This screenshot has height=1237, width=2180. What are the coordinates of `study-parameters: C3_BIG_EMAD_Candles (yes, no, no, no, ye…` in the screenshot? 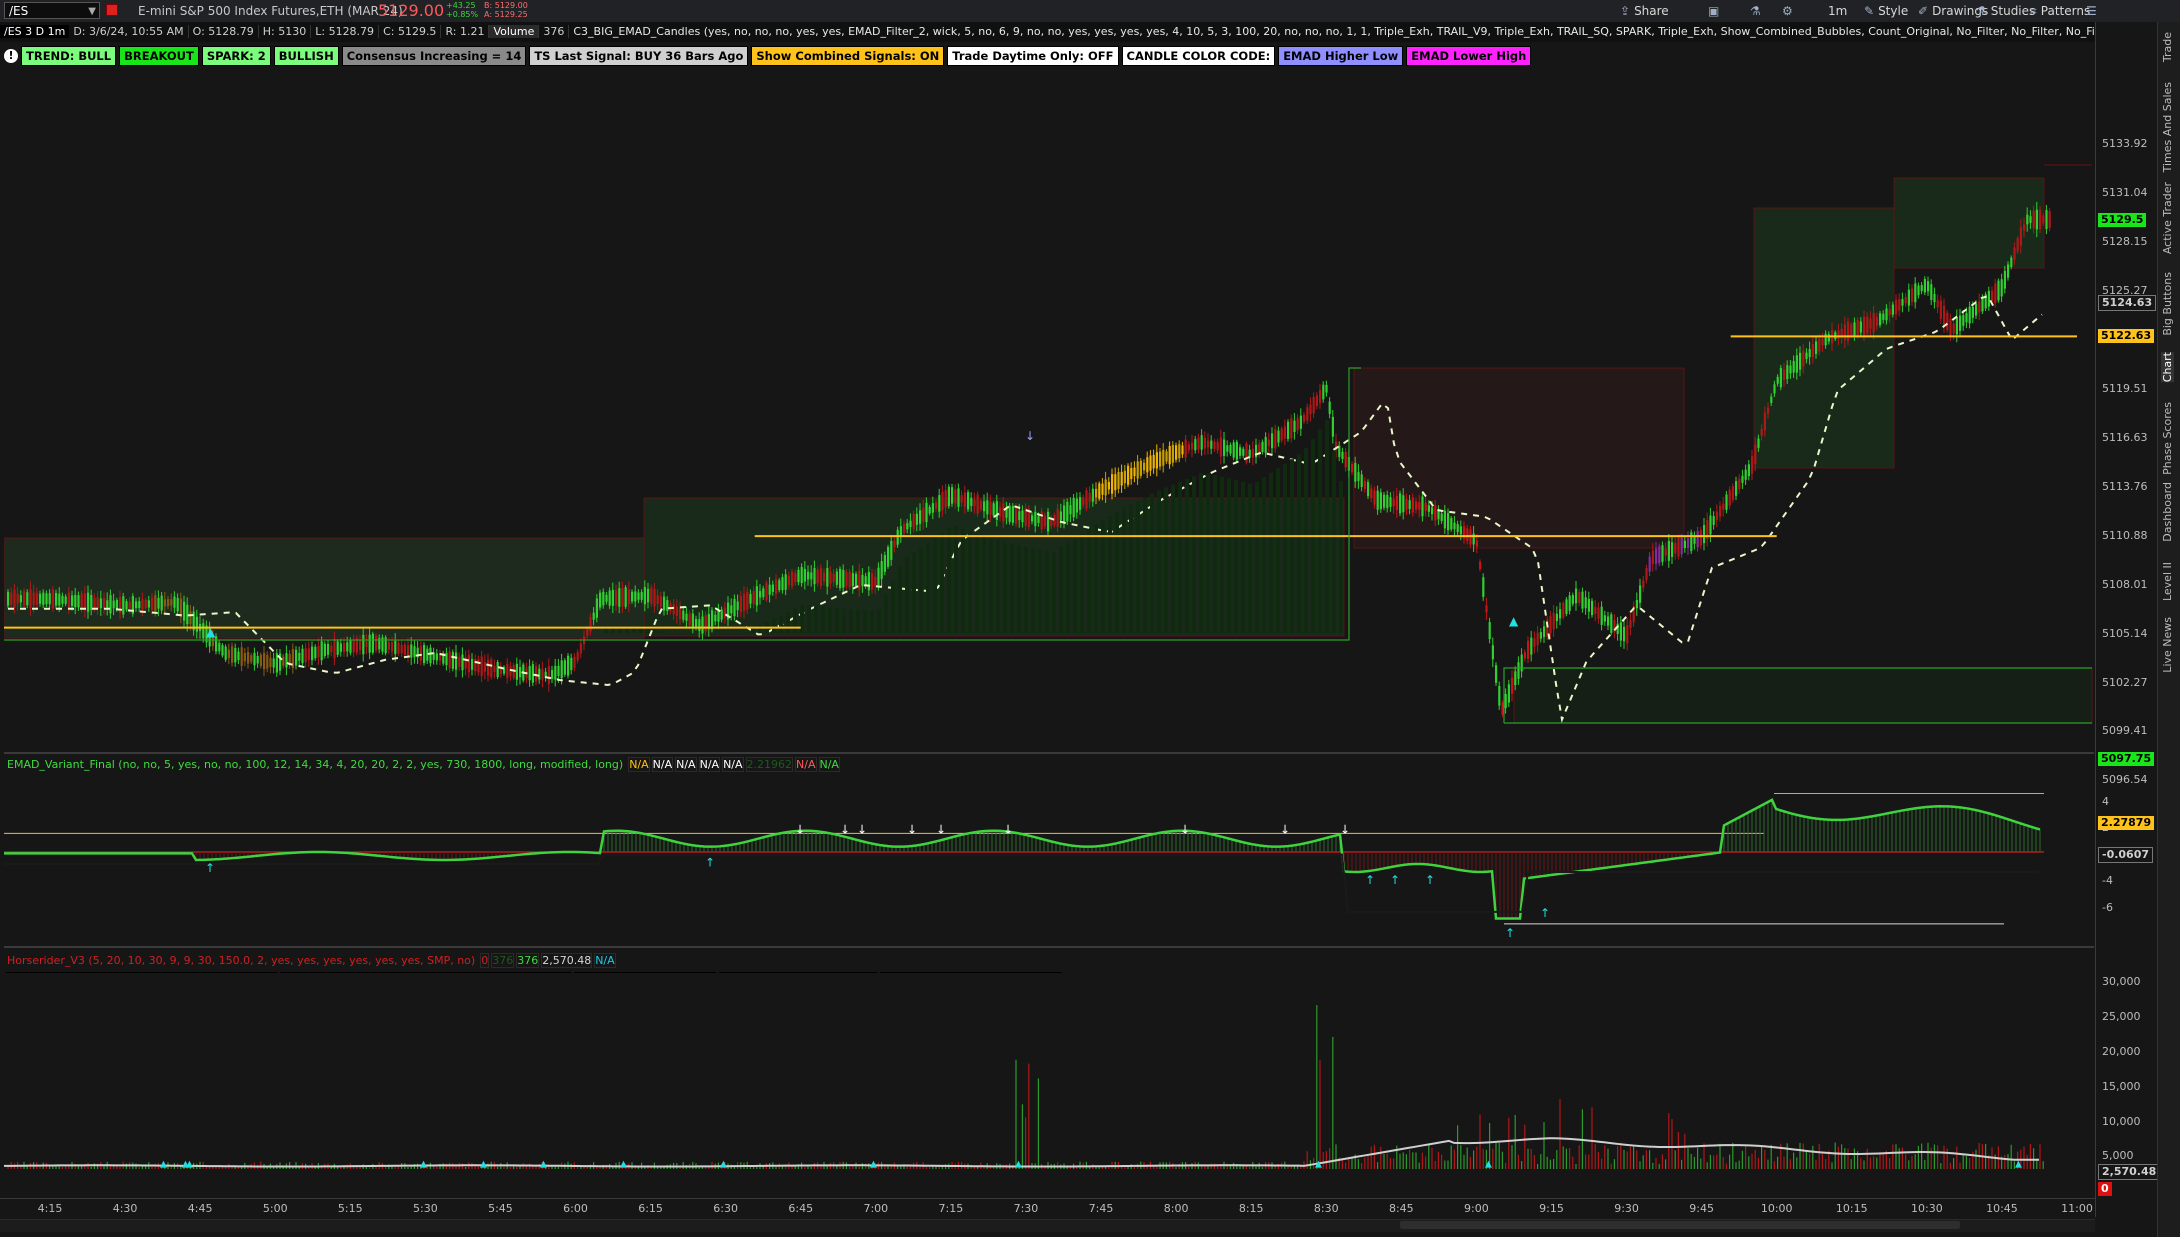 It's located at (1332, 31).